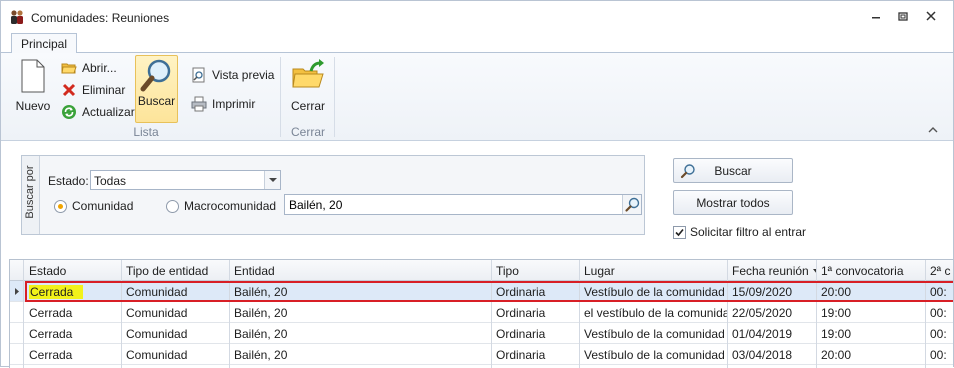 This screenshot has height=368, width=954. What do you see at coordinates (772, 312) in the screenshot?
I see `cell-fecha: 22/05/2020` at bounding box center [772, 312].